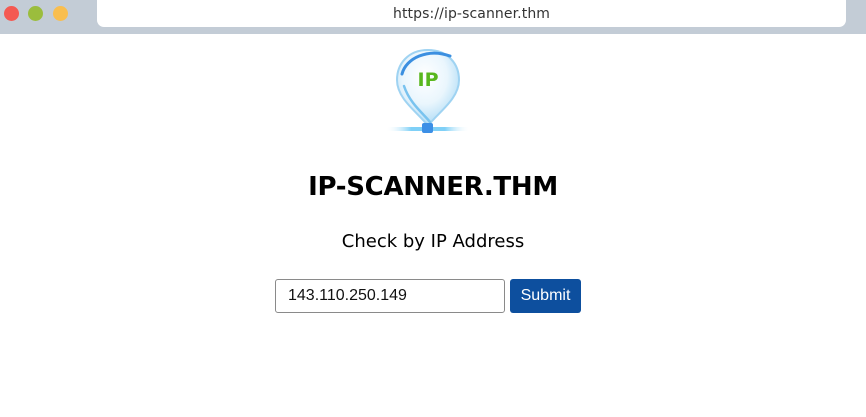 The image size is (866, 417). What do you see at coordinates (35, 13) in the screenshot?
I see `minimize-window-button` at bounding box center [35, 13].